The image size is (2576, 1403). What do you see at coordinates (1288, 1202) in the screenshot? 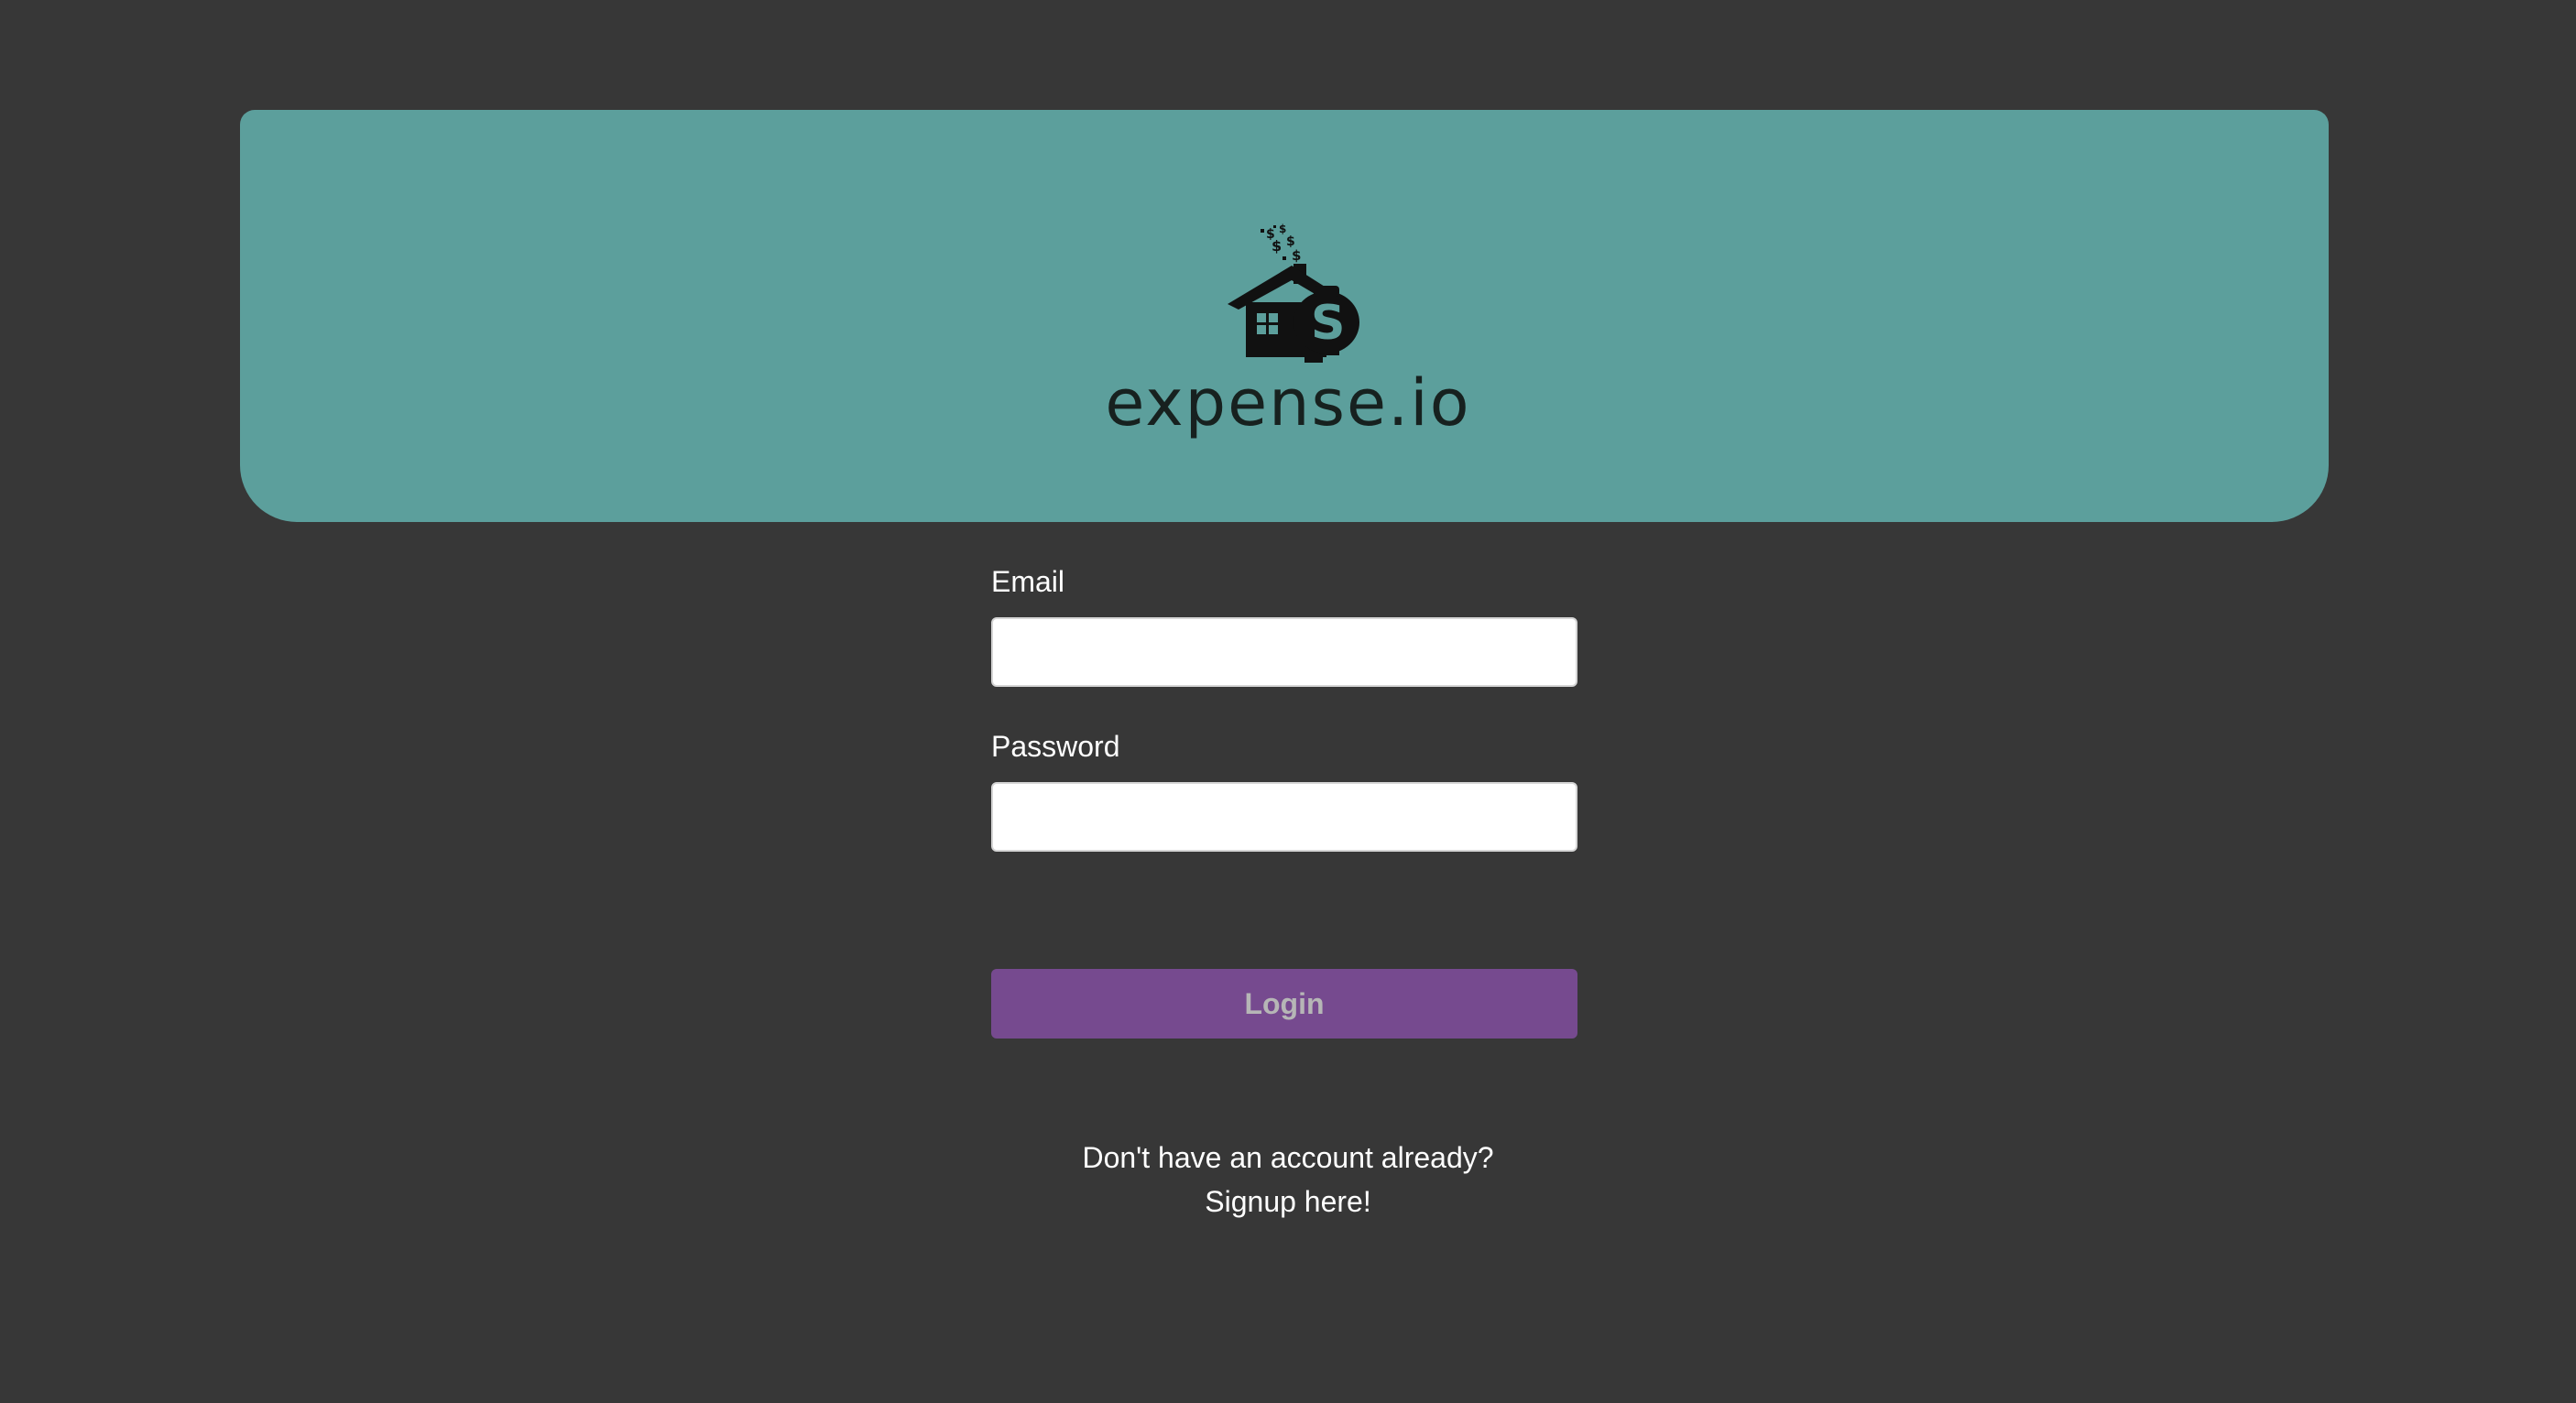
I see `signup-link: Signup here!` at bounding box center [1288, 1202].